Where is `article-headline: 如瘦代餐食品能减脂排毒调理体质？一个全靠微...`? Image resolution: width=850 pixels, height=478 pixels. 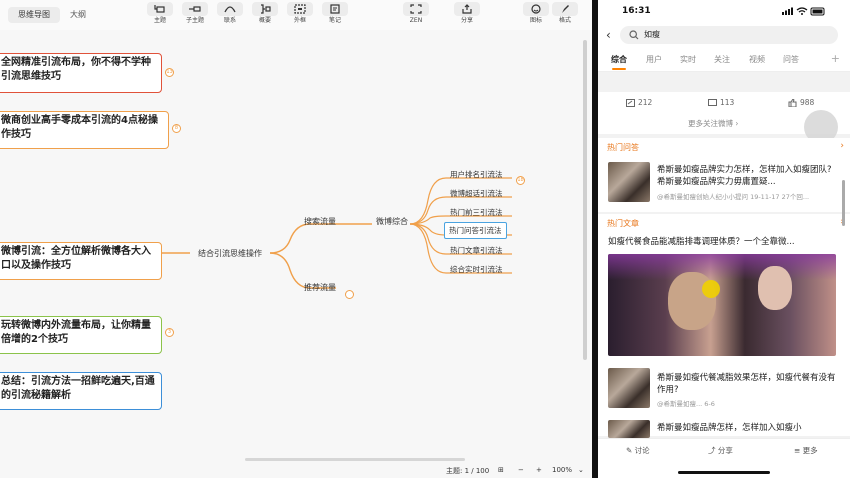 article-headline: 如瘦代餐食品能减脂排毒调理体质？一个全靠微... is located at coordinates (724, 242).